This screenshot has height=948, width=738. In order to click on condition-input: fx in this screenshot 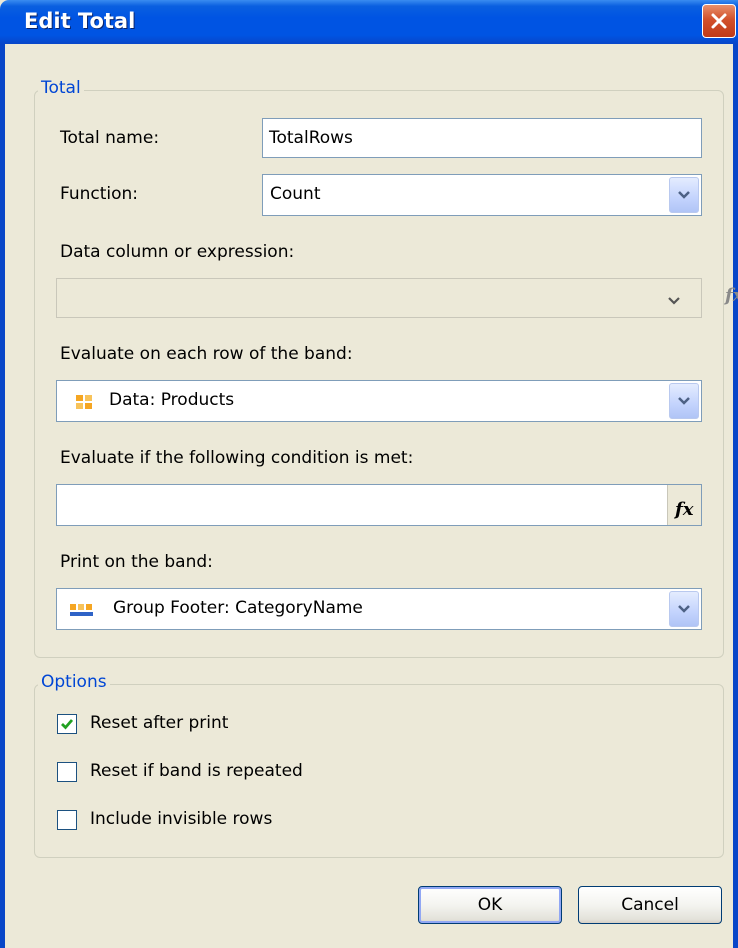, I will do `click(379, 505)`.